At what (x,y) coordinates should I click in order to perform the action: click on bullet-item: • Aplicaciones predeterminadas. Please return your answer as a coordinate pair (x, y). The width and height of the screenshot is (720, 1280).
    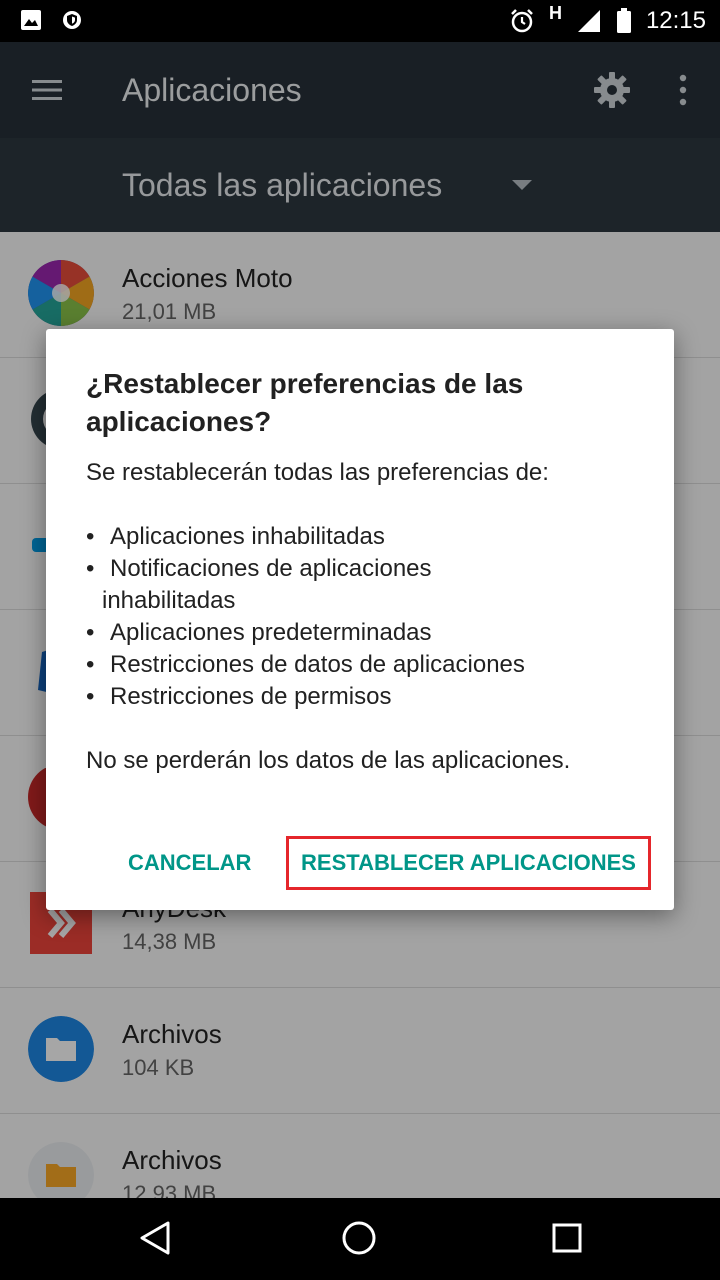
    Looking at the image, I should click on (259, 632).